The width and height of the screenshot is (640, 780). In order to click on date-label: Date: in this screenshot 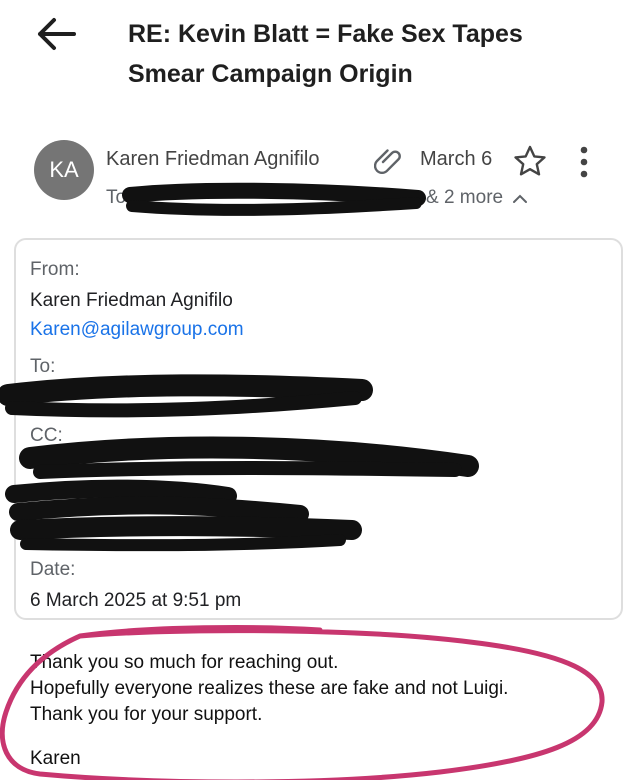, I will do `click(53, 569)`.